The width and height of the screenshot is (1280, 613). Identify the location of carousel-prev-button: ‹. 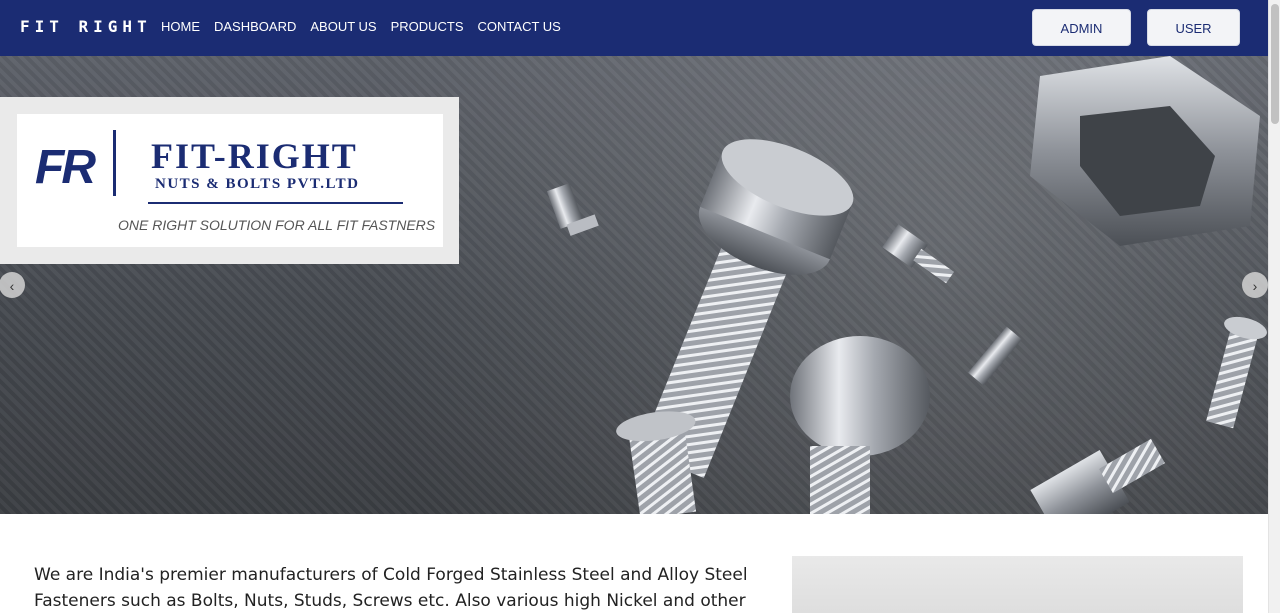
(12, 285).